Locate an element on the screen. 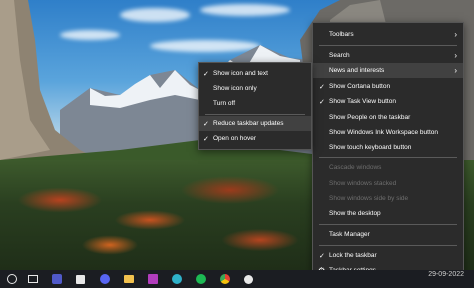  submenu-item-turn-off: Turn off is located at coordinates (255, 103).